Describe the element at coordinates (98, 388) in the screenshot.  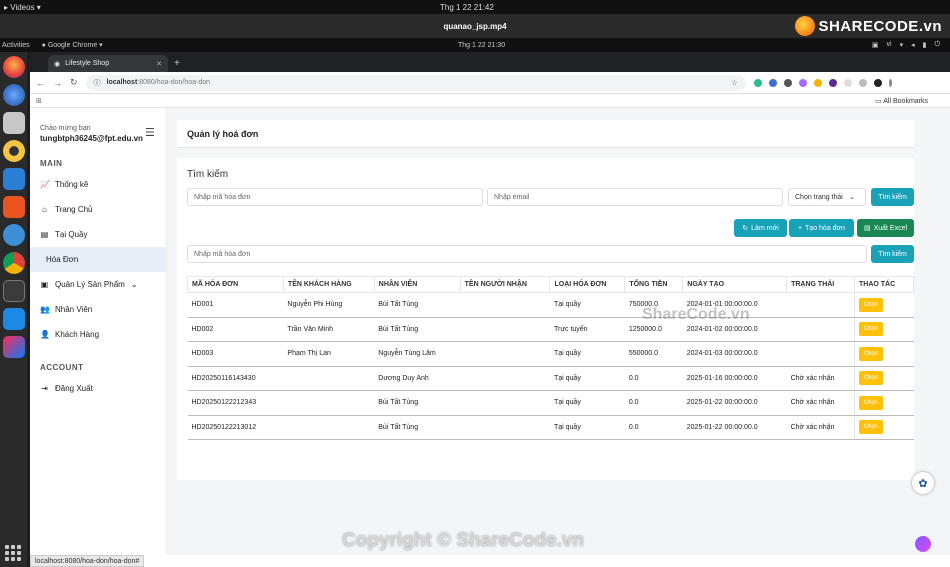
I see `sidebar-item-logout: ⇥ Đăng Xuất` at that location.